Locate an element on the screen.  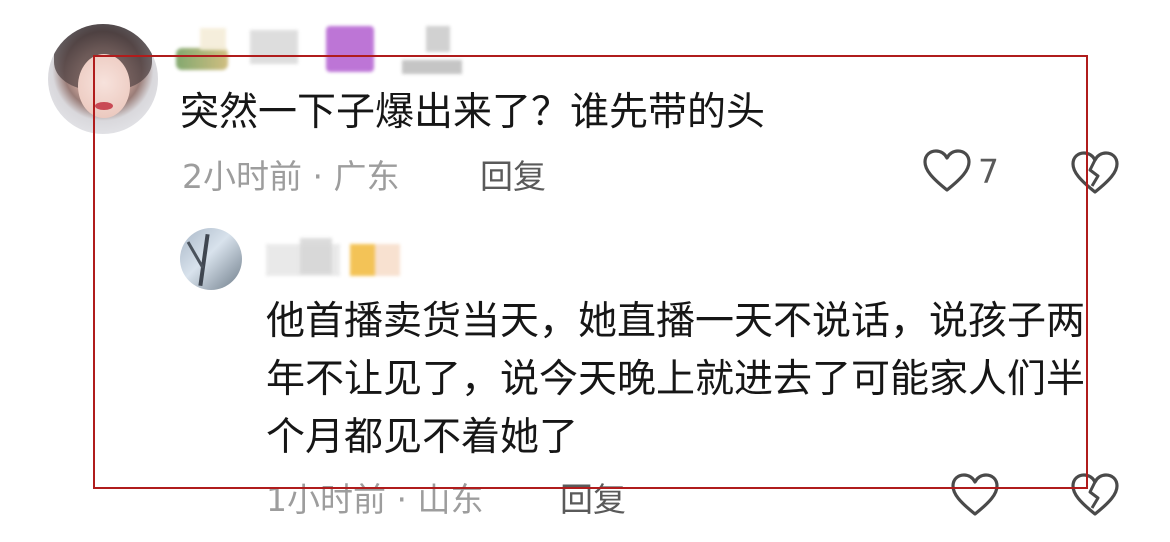
reply-timestamp-location: 1小时前 · 山东 is located at coordinates (375, 499).